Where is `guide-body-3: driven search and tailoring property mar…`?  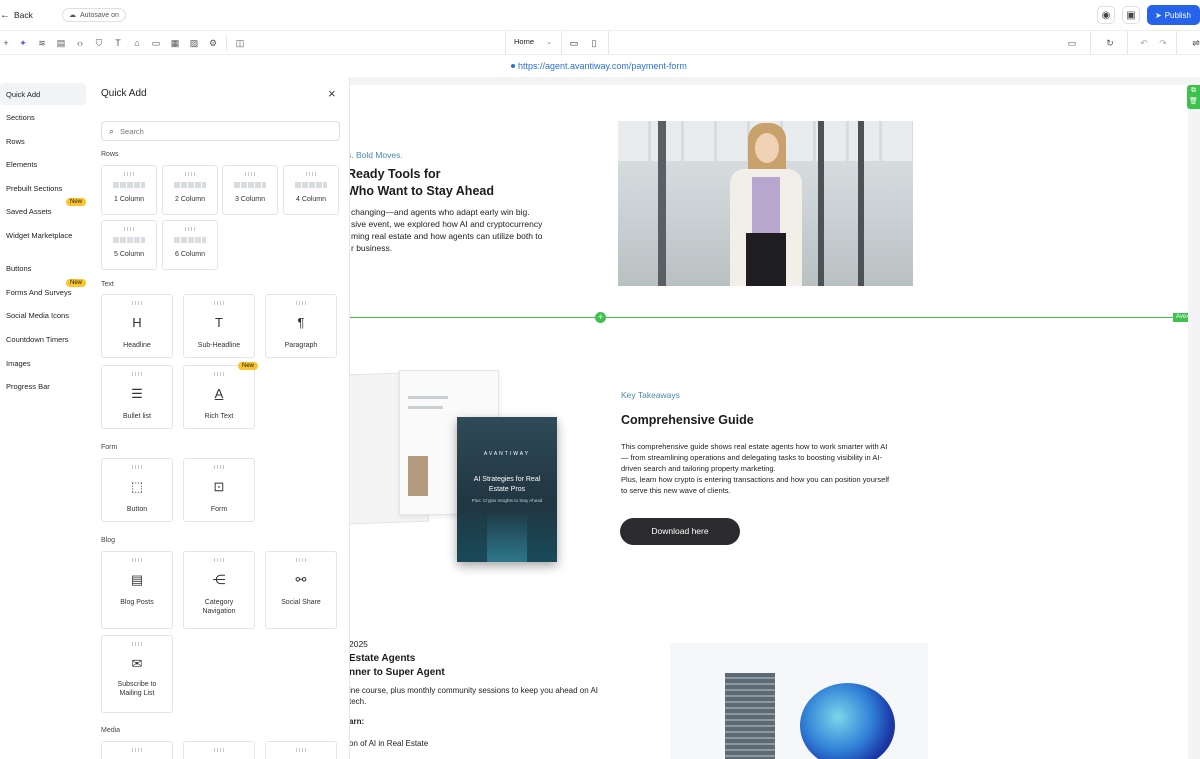 guide-body-3: driven search and tailoring property mar… is located at coordinates (698, 468).